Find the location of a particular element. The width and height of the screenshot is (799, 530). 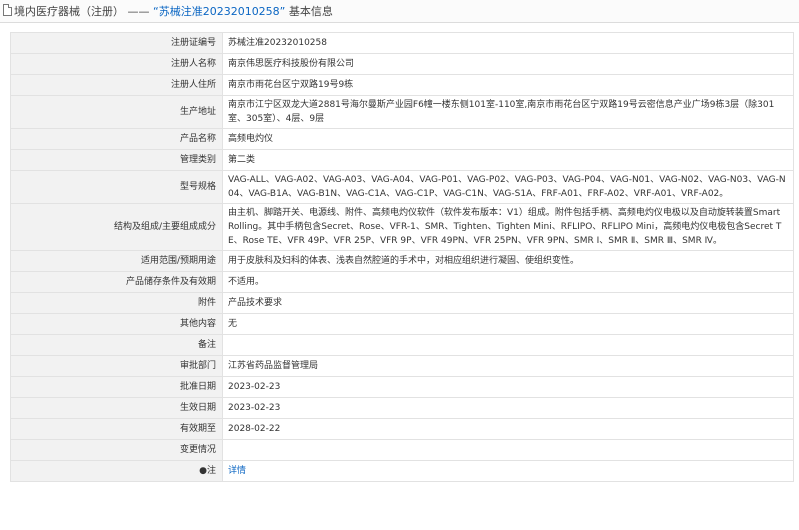

row-label: 结构及组成/主要组成成分 is located at coordinates (116, 227).